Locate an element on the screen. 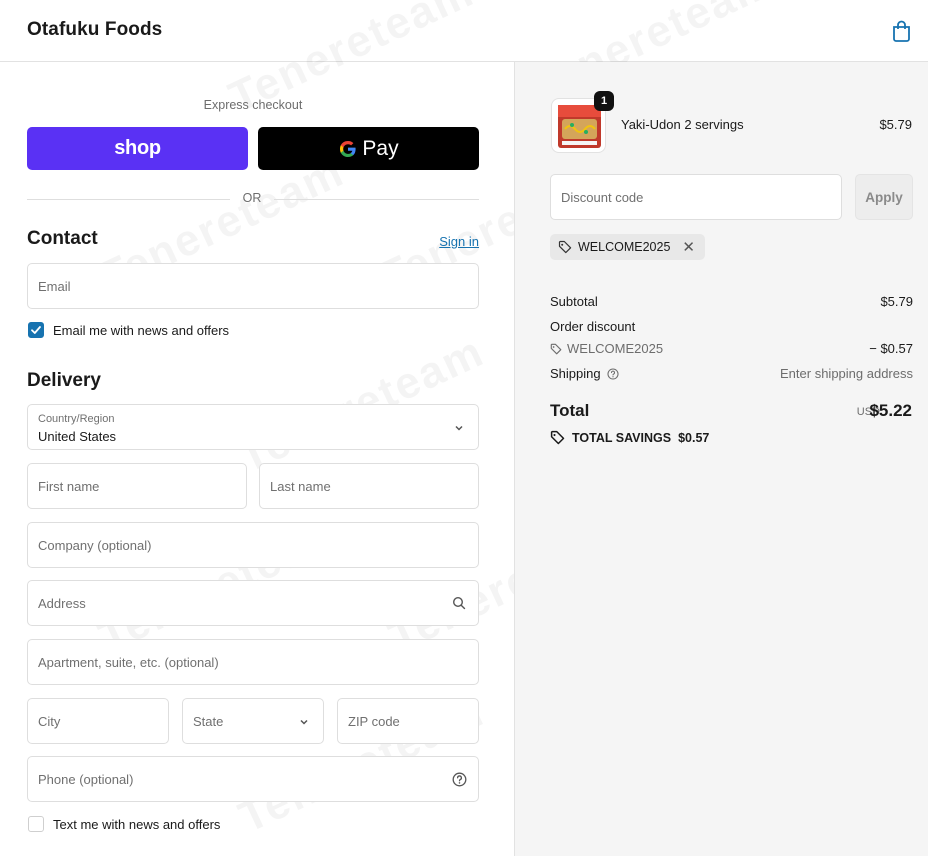  zip-field: ZIP code is located at coordinates (408, 721).